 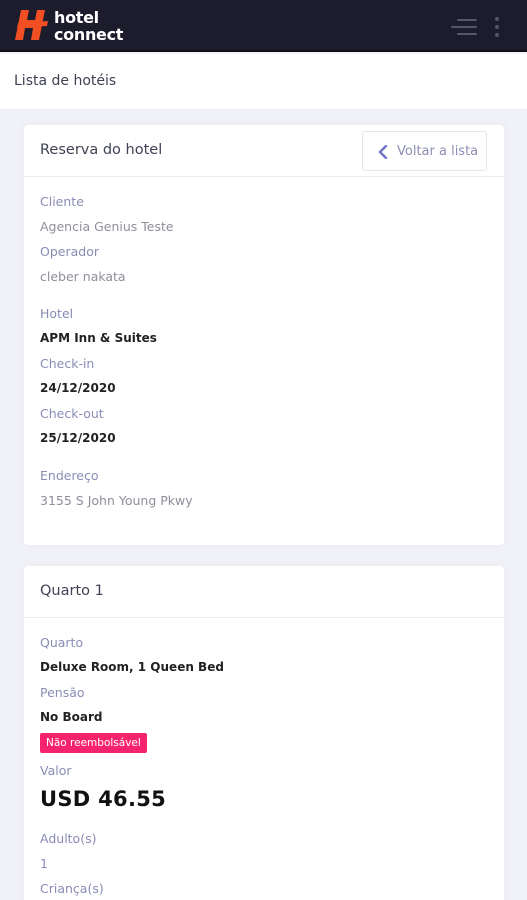 What do you see at coordinates (56, 770) in the screenshot?
I see `valor-label: Valor` at bounding box center [56, 770].